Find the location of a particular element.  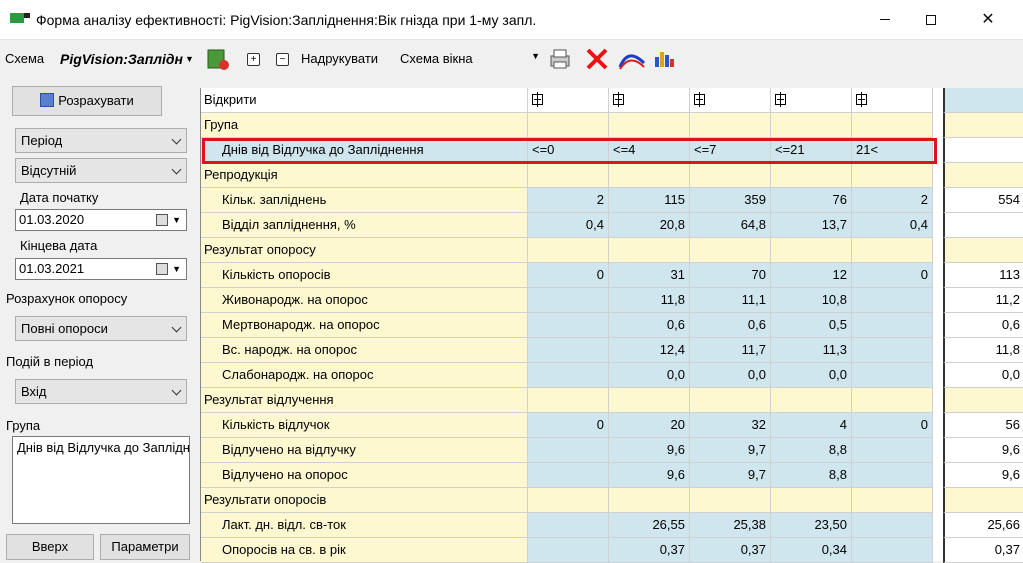

curve-chart-button is located at coordinates (632, 59).